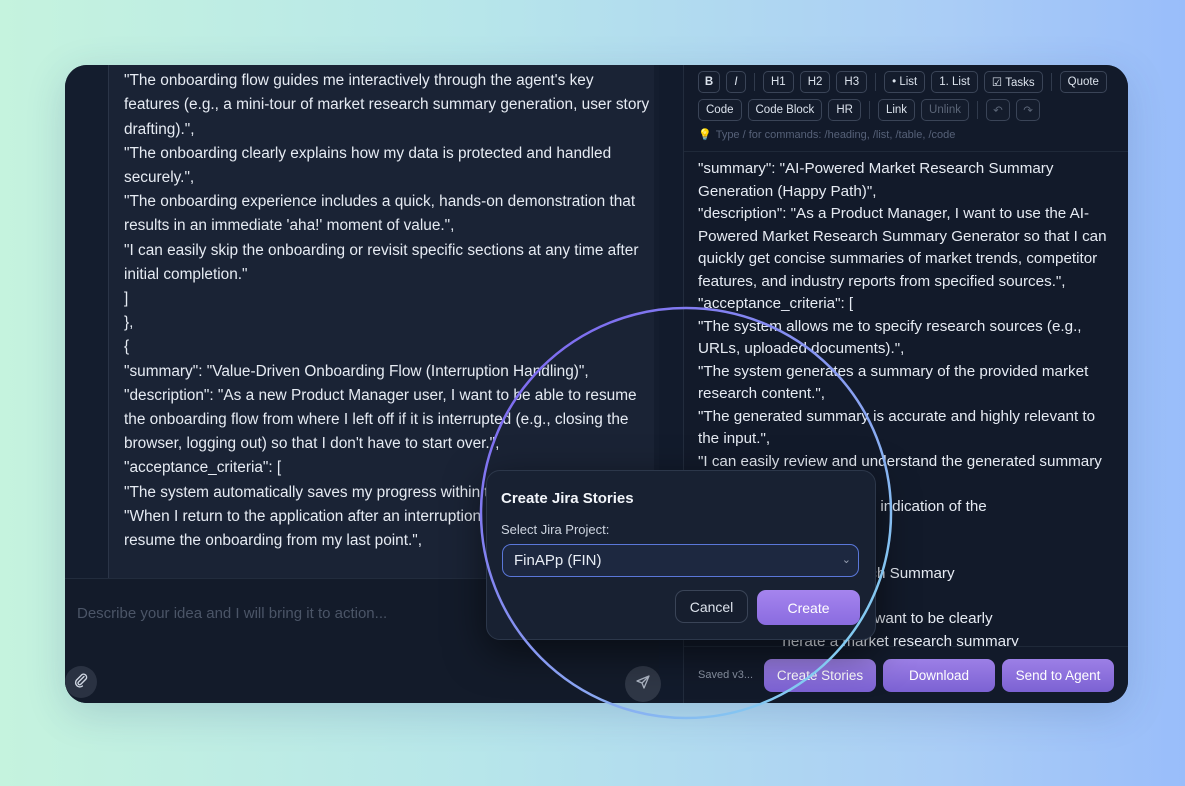 The width and height of the screenshot is (1185, 786). Describe the element at coordinates (1028, 110) in the screenshot. I see `redo-button: ↷` at that location.